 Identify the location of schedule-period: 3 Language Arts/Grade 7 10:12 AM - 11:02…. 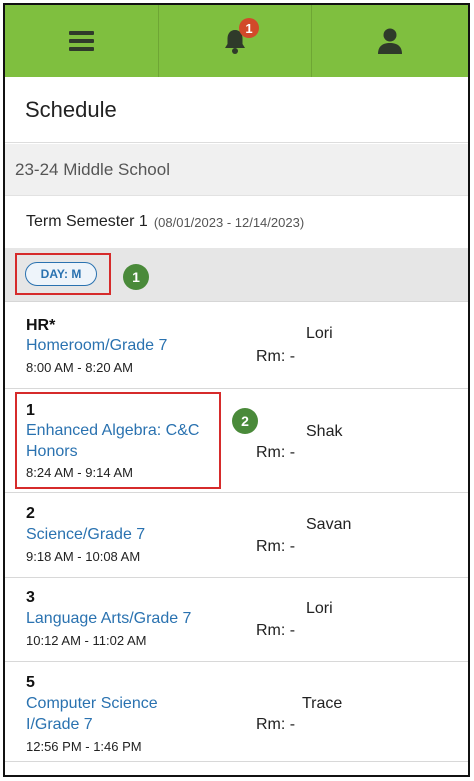
(236, 620).